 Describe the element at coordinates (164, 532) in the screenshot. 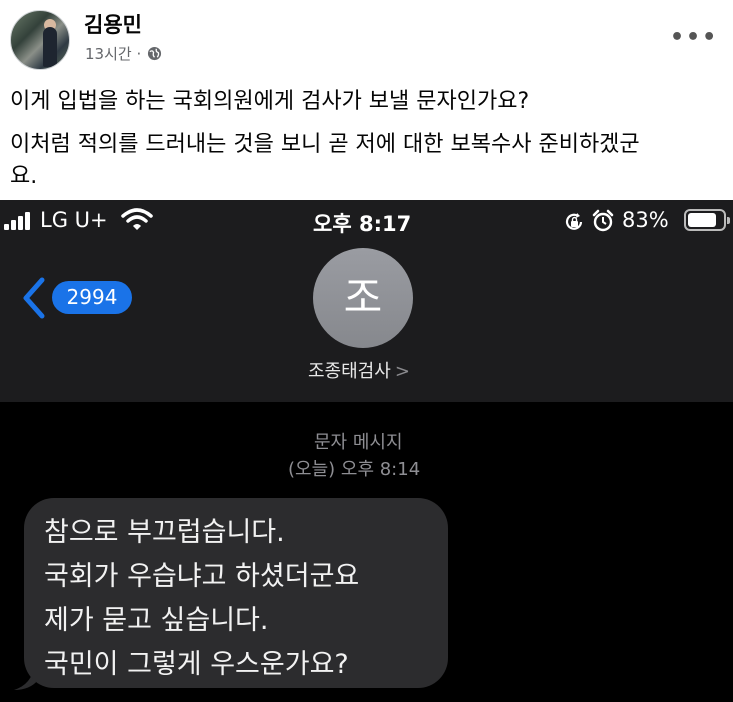

I see `message-line: 참으로 부끄럽습니다.` at that location.